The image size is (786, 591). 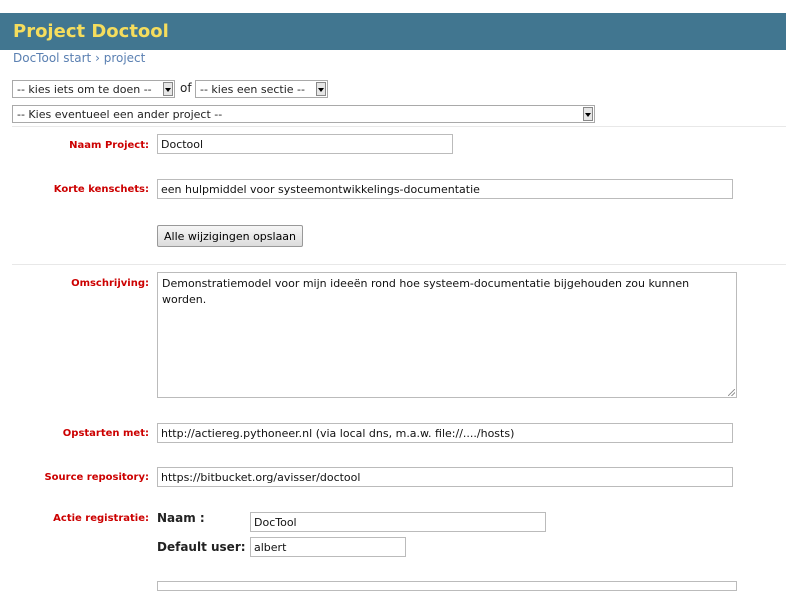 What do you see at coordinates (52, 58) in the screenshot?
I see `breadcrumb-home-link: DocTool start` at bounding box center [52, 58].